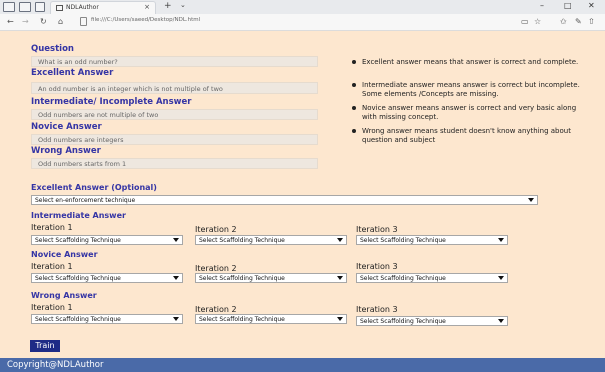  I want to click on forward-icon: →, so click(25, 21).